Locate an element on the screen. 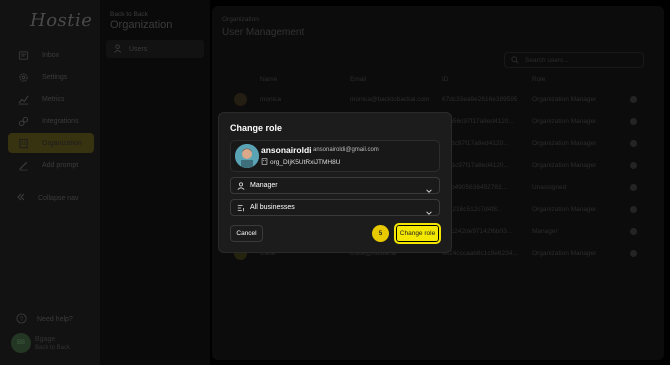 This screenshot has width=670, height=365. user-id-text: org_DIjK5UtRxiJTMH8U is located at coordinates (305, 162).